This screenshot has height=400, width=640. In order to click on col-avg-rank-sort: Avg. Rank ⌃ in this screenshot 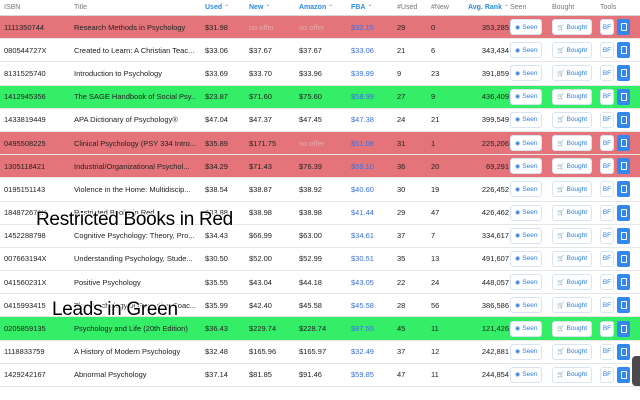, I will do `click(485, 7)`.